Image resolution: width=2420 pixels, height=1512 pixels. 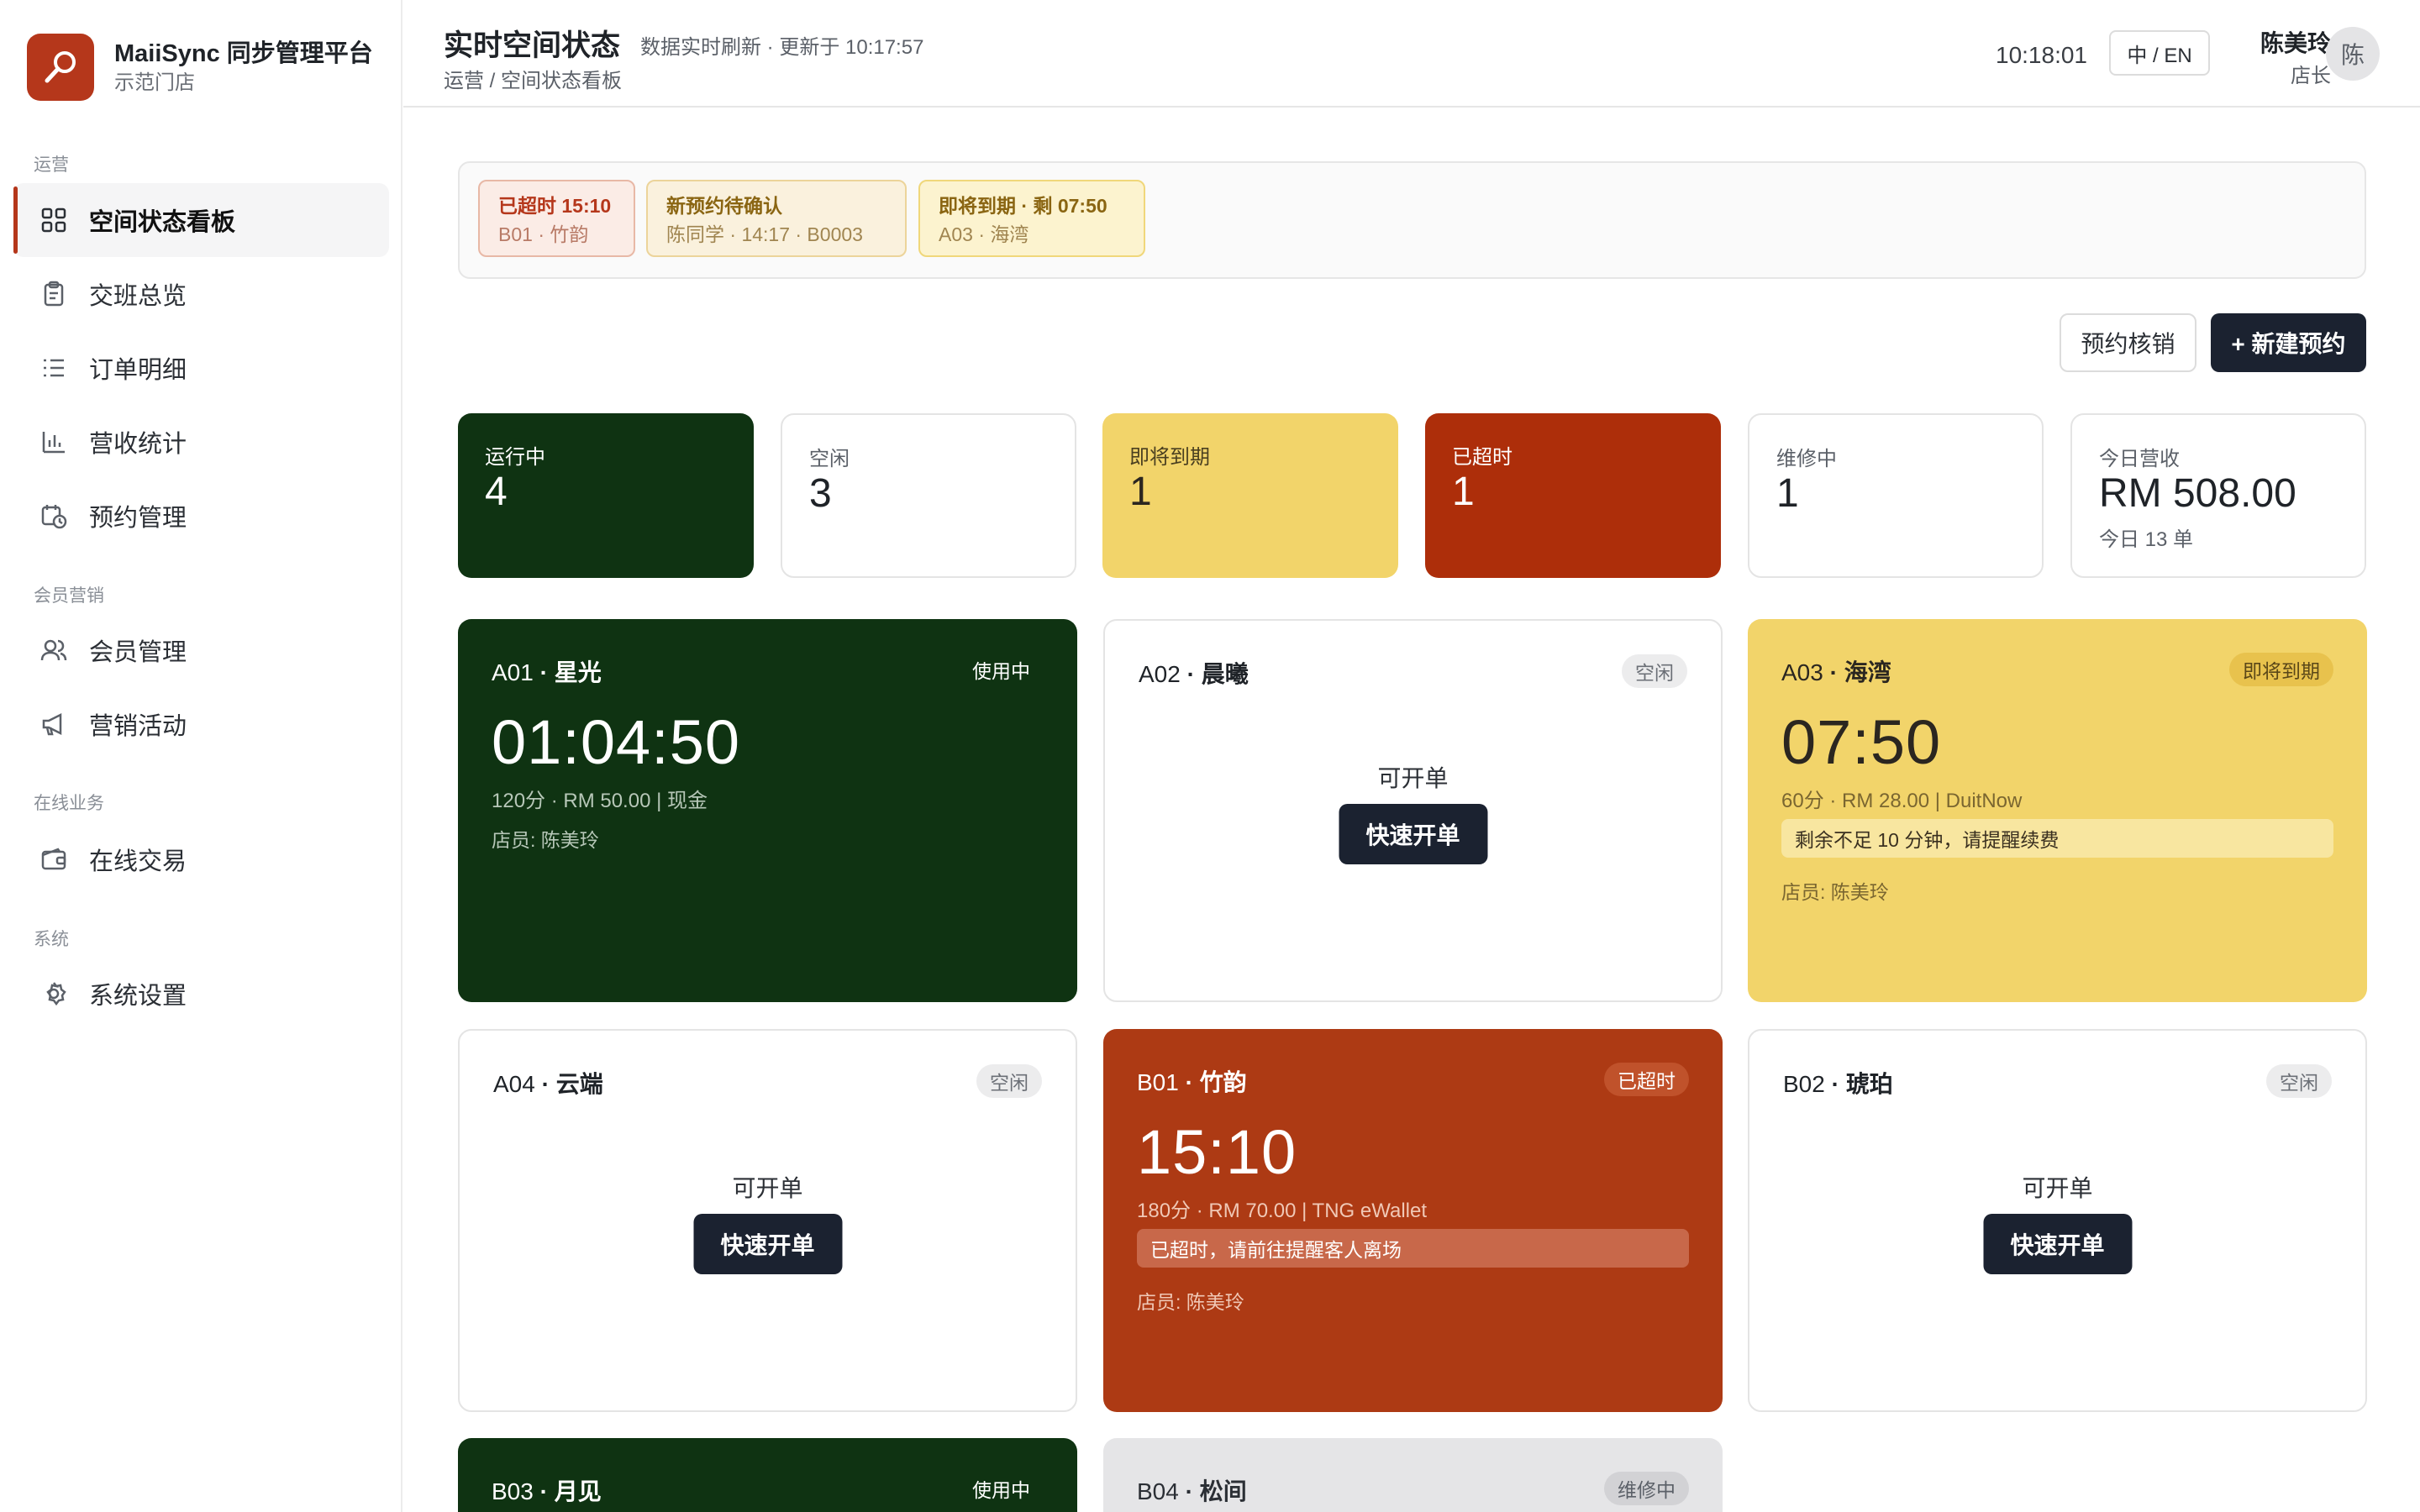 What do you see at coordinates (533, 78) in the screenshot?
I see `breadcrumb: 运营 / 空间状态看板` at bounding box center [533, 78].